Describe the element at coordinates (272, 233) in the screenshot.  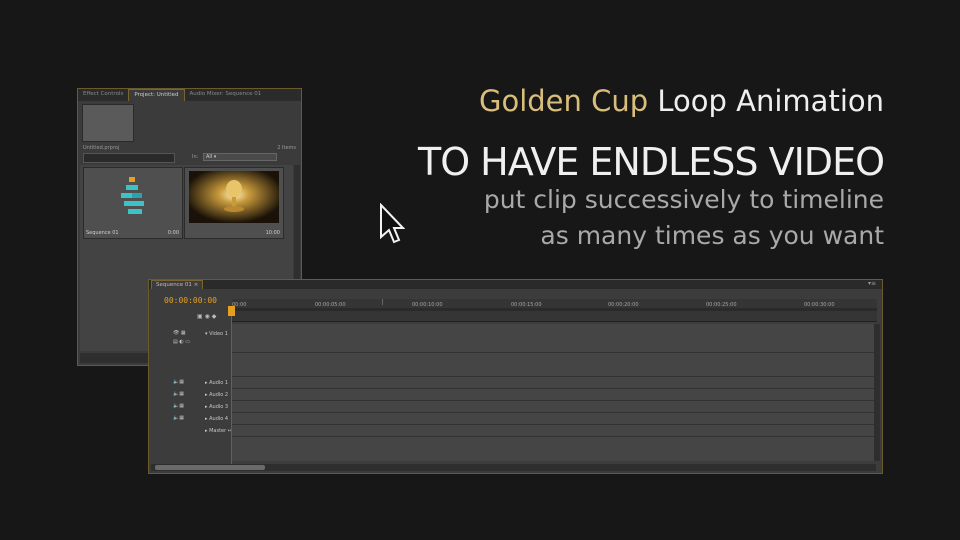
I see `clip-duration: 10:00` at that location.